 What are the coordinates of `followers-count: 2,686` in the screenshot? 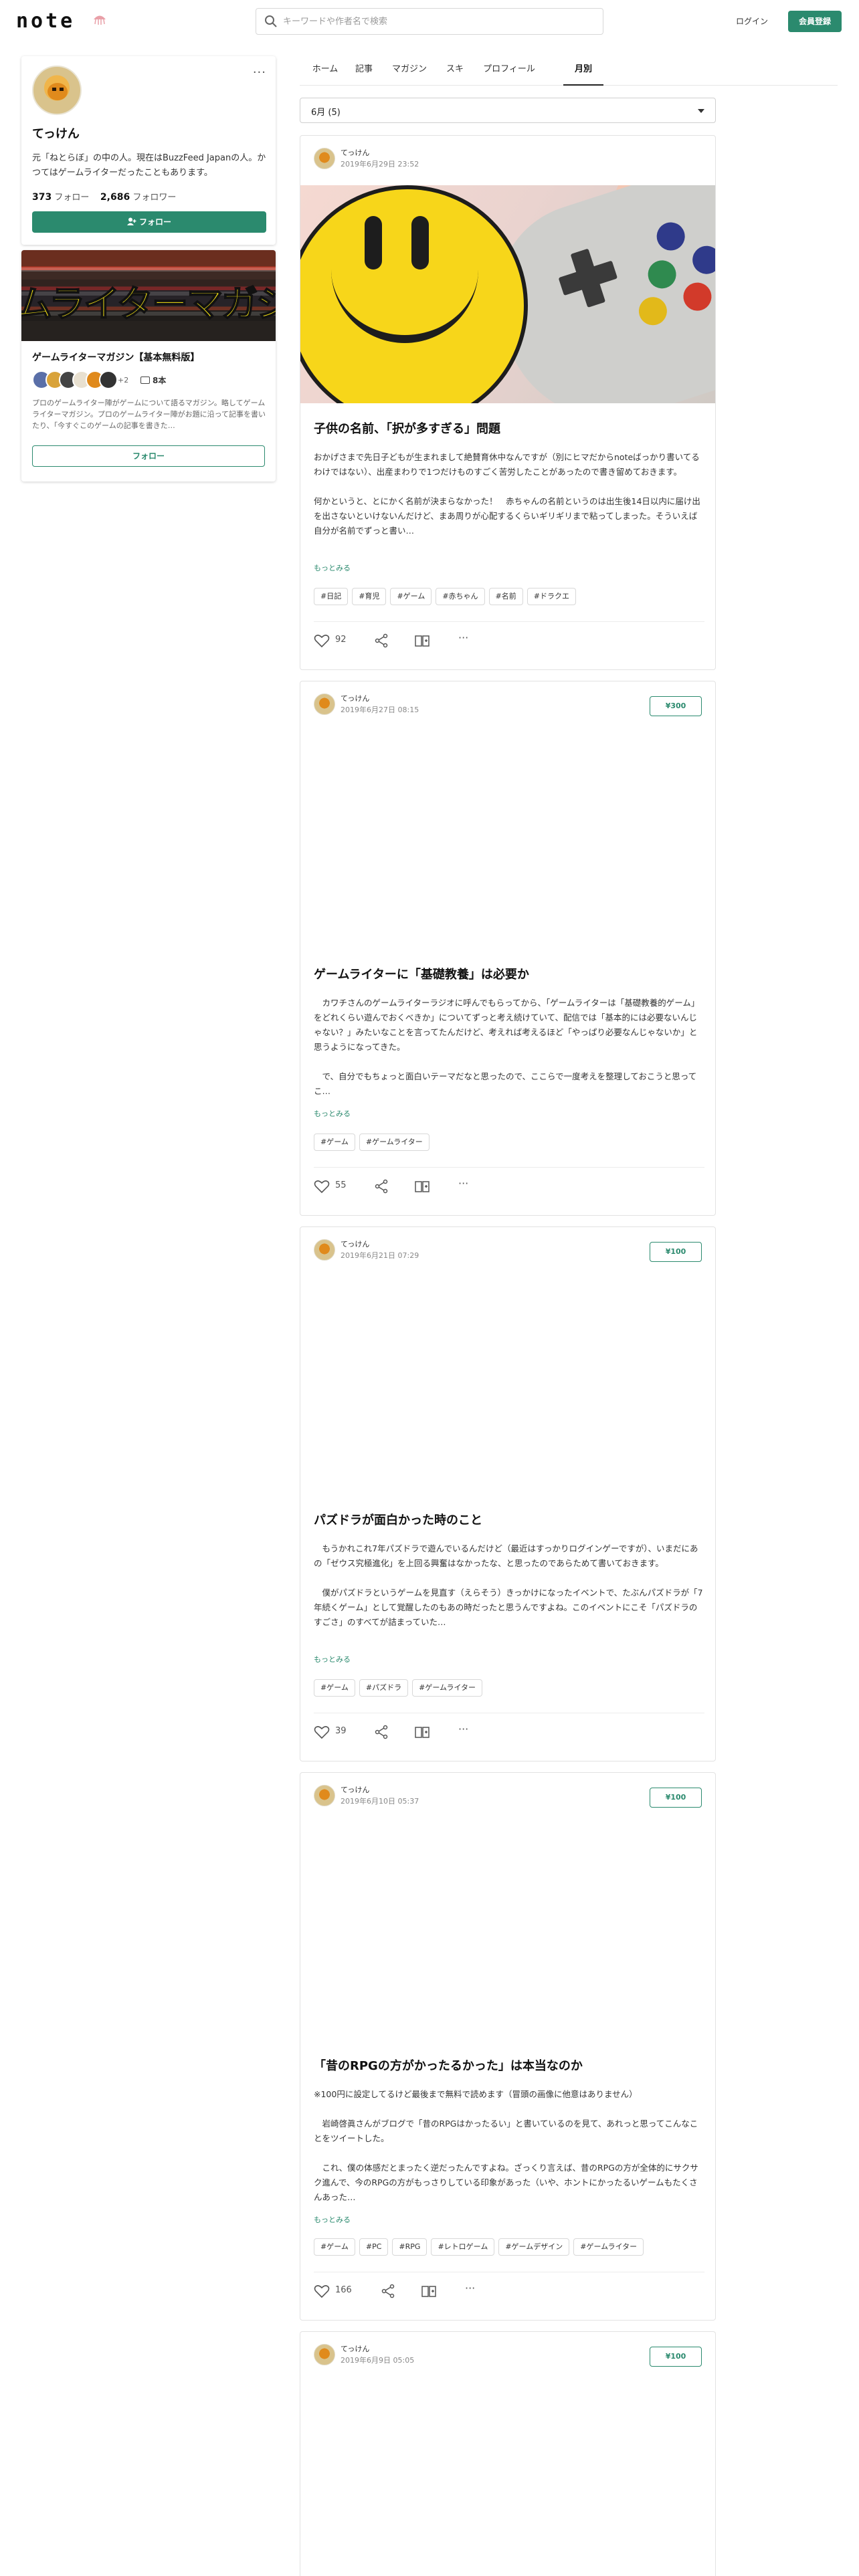 It's located at (115, 197).